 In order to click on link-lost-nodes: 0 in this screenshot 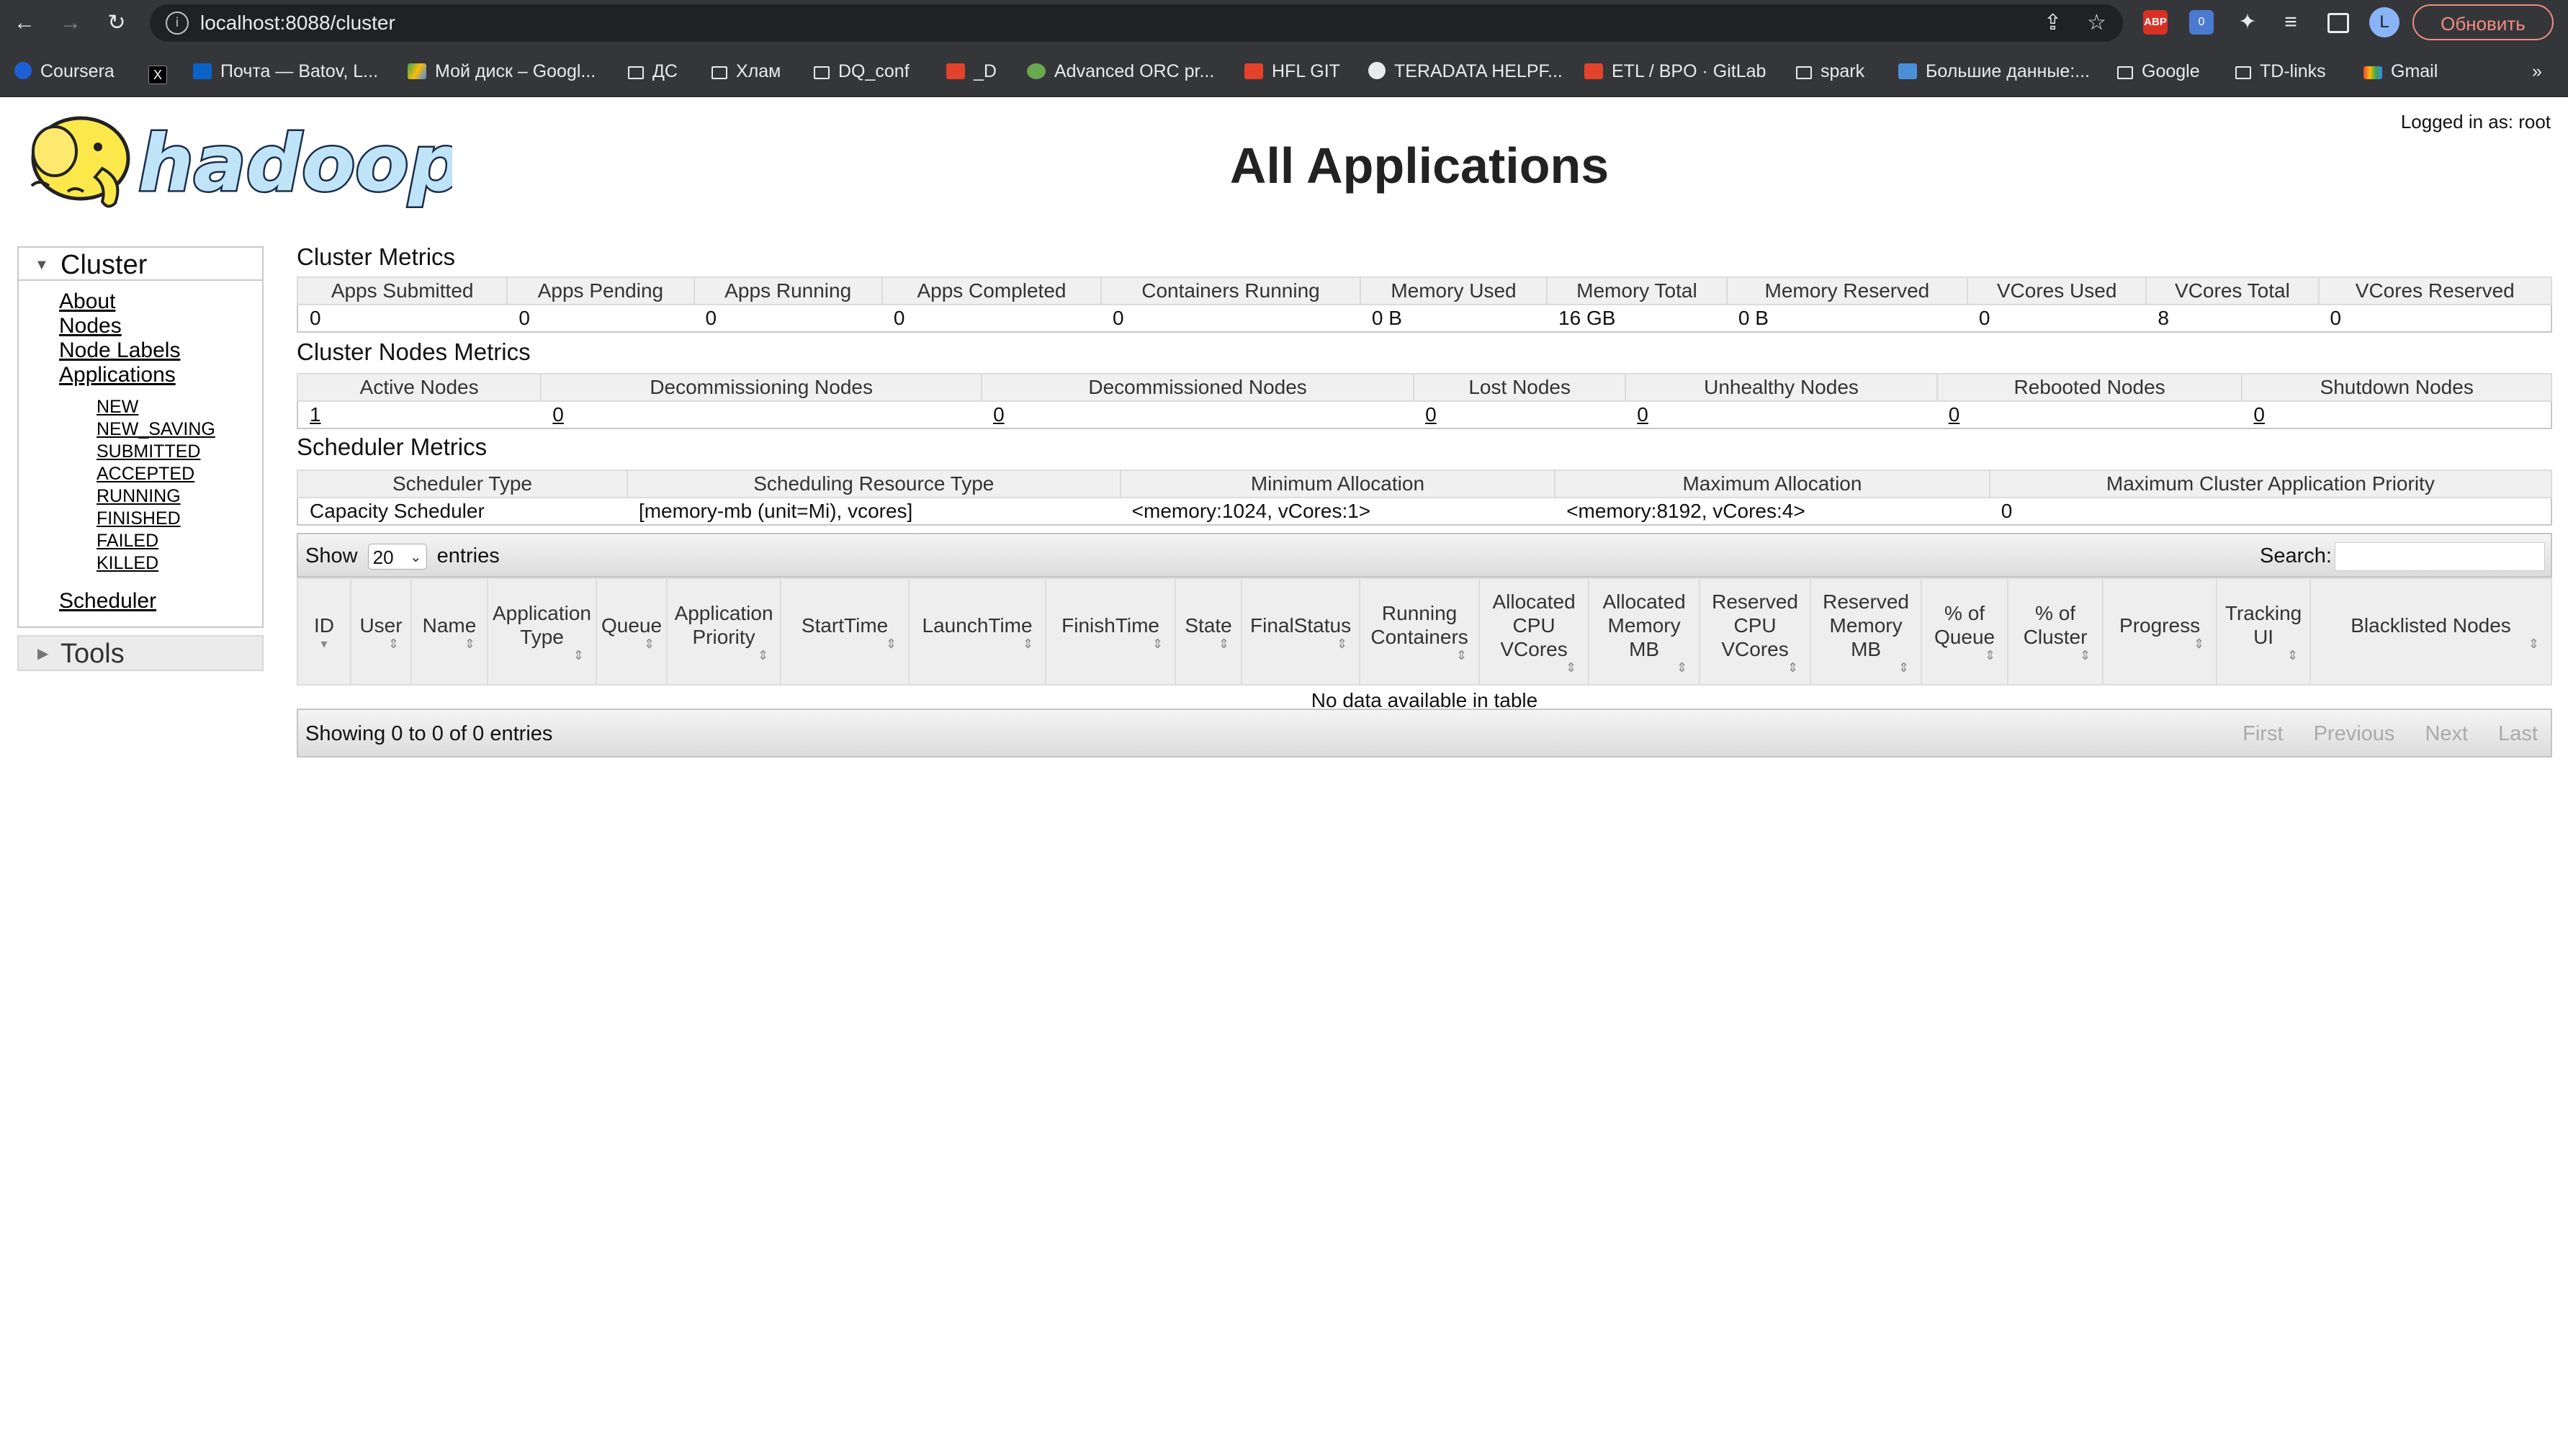, I will do `click(1520, 415)`.